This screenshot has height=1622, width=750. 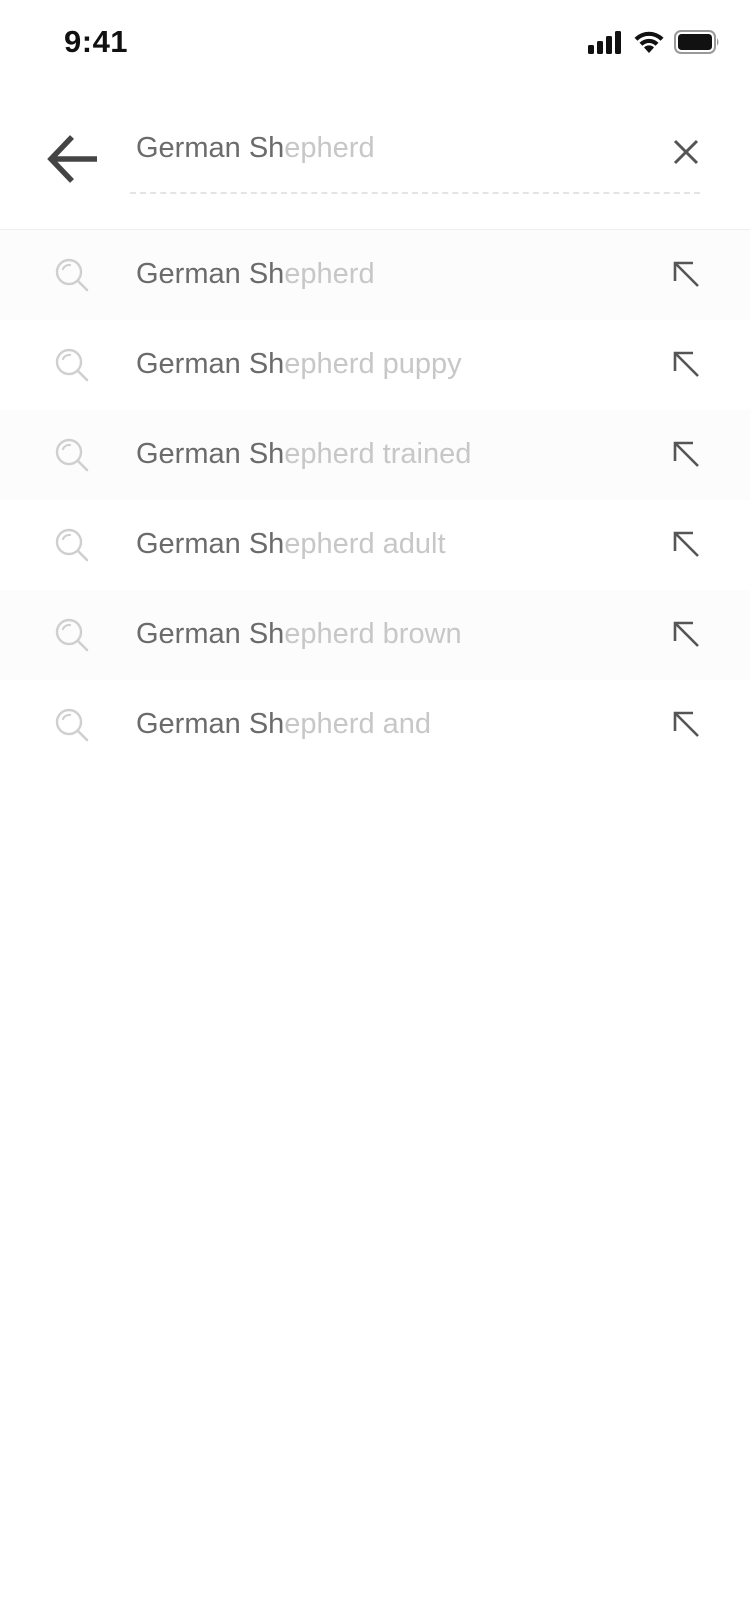 I want to click on suggestion-item: German Shepherd and, so click(x=375, y=725).